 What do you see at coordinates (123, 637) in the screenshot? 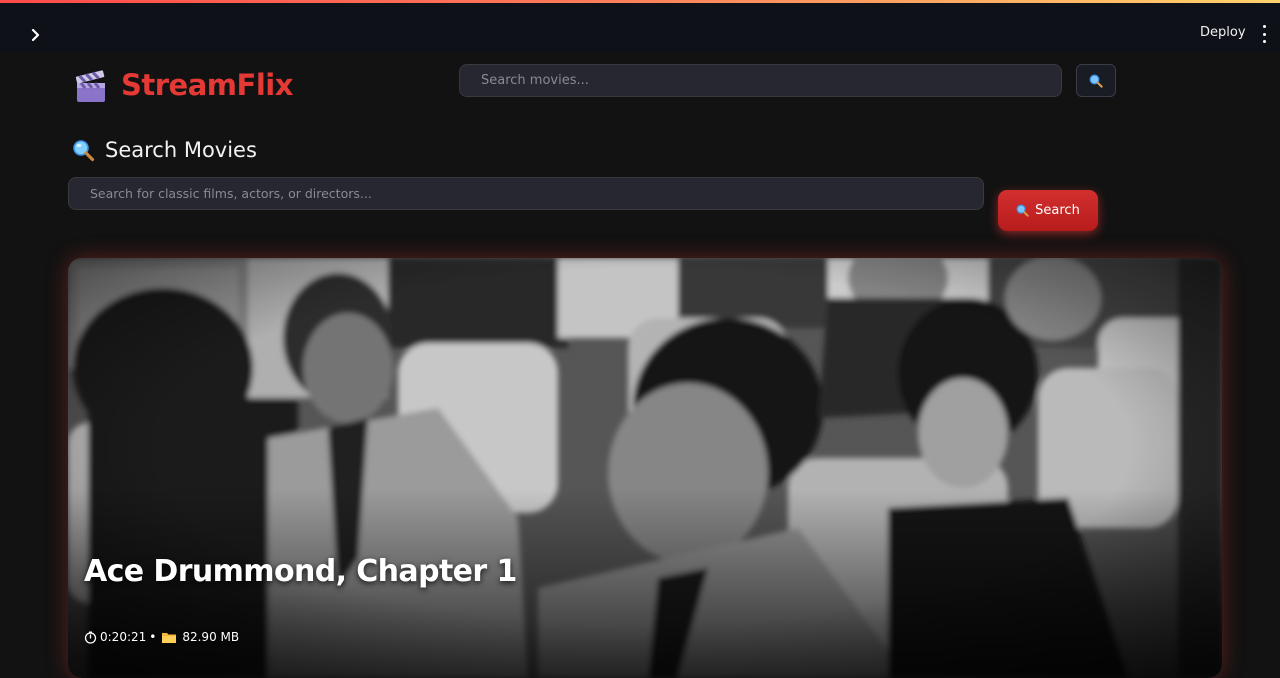
I see `duration-text: 0:20:21` at bounding box center [123, 637].